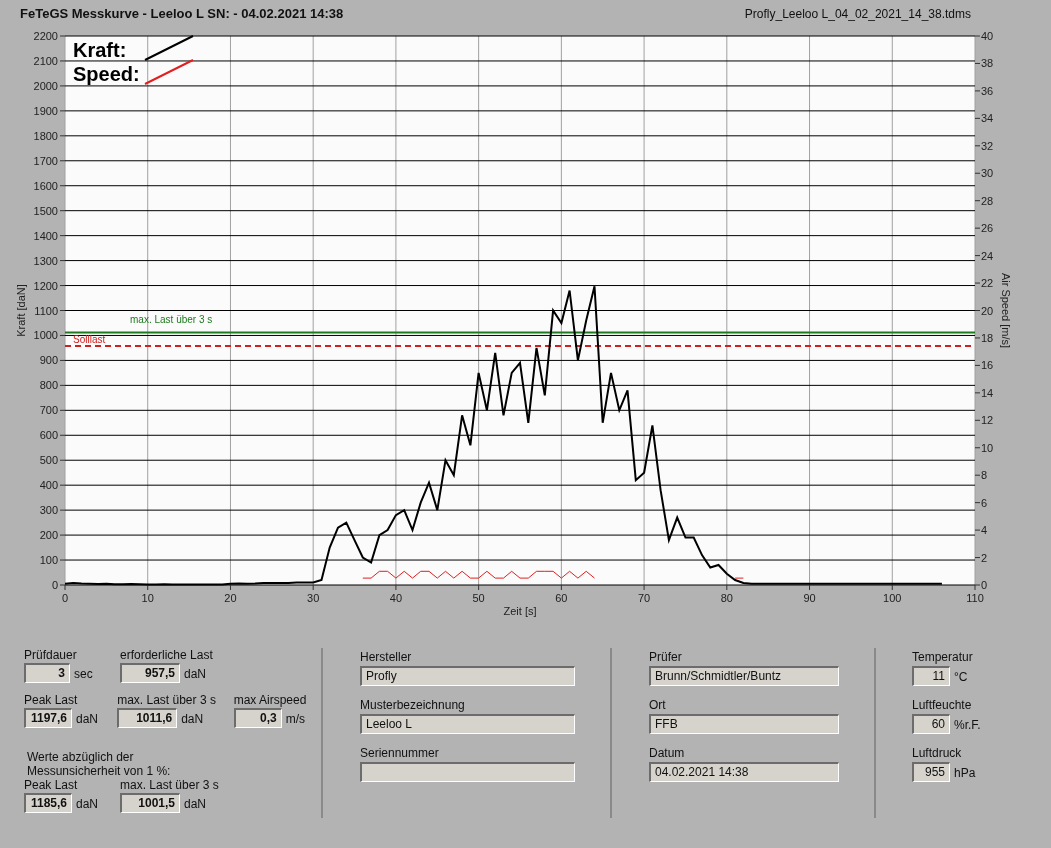 The width and height of the screenshot is (1051, 848). Describe the element at coordinates (313, 598) in the screenshot. I see `x-tick-label: 30` at that location.